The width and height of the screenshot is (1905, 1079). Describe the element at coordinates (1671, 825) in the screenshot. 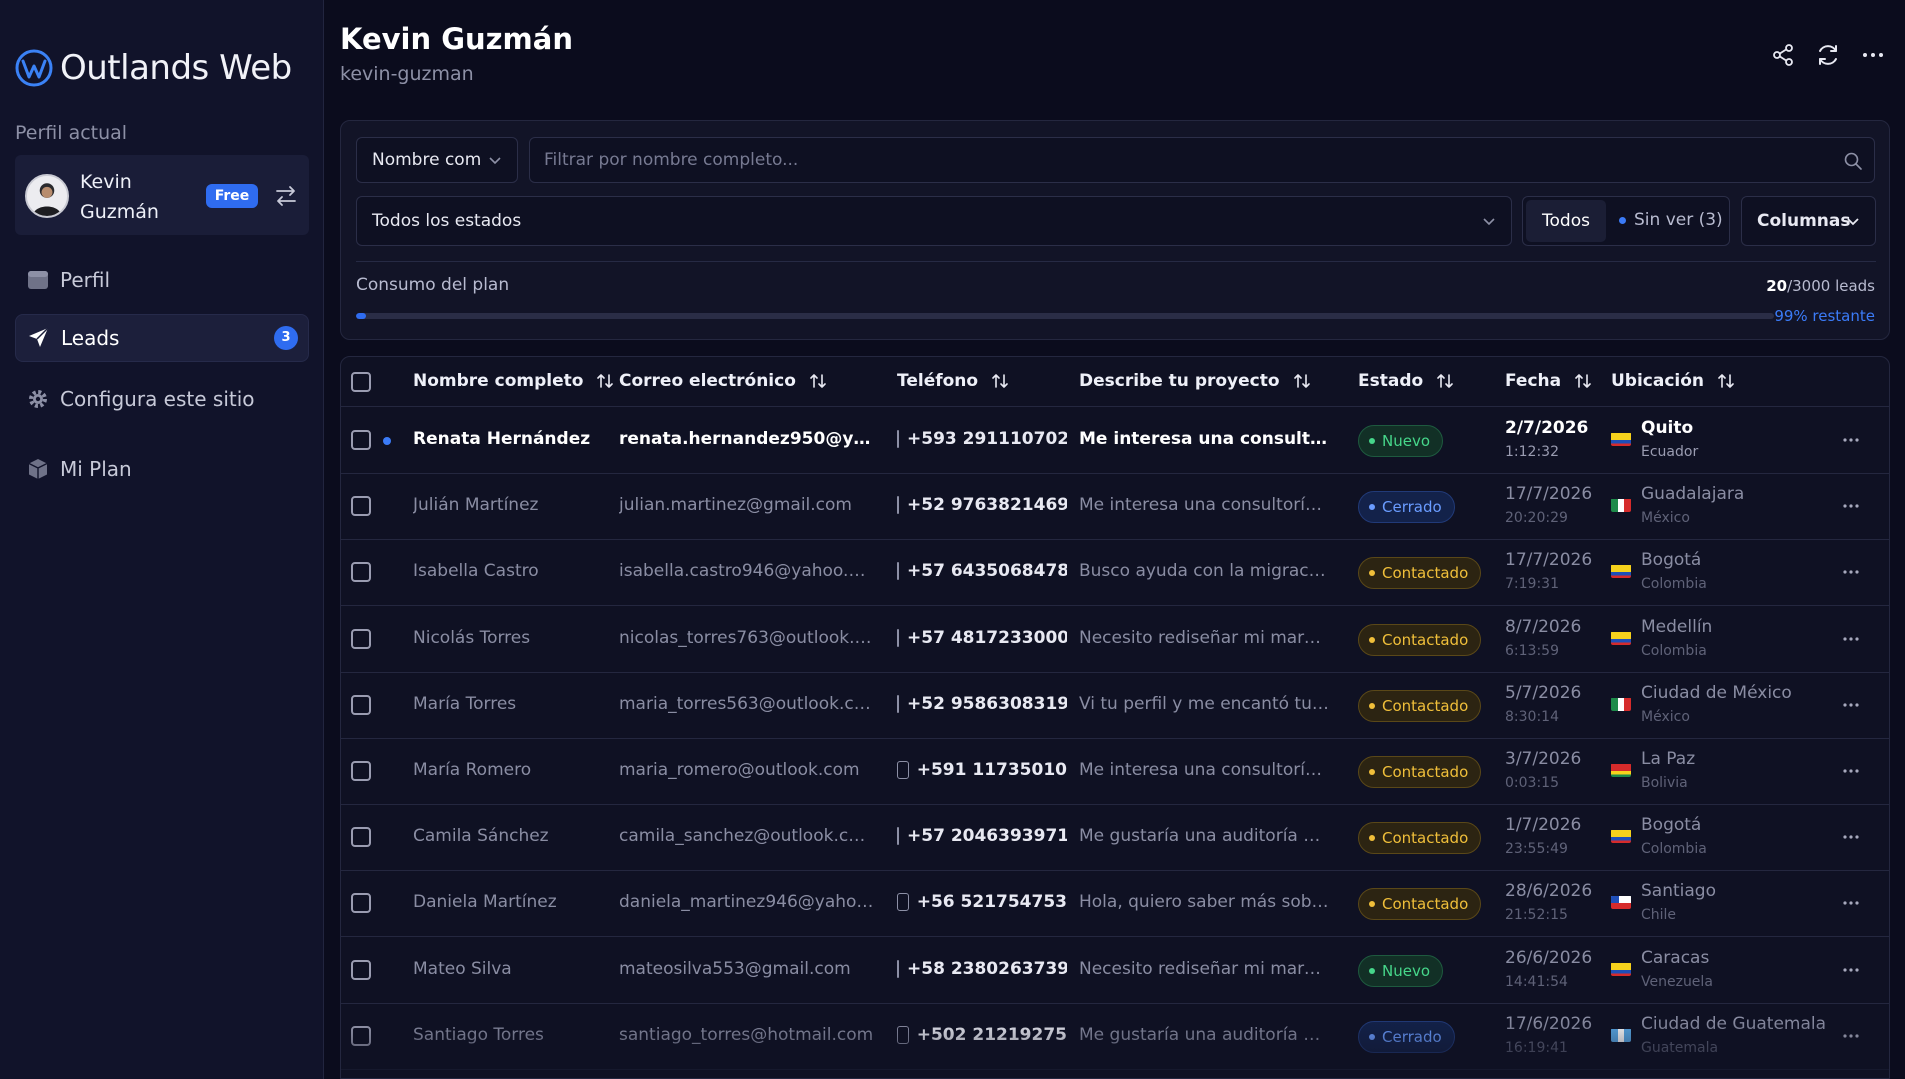

I see `lead-city: Bogotá` at that location.